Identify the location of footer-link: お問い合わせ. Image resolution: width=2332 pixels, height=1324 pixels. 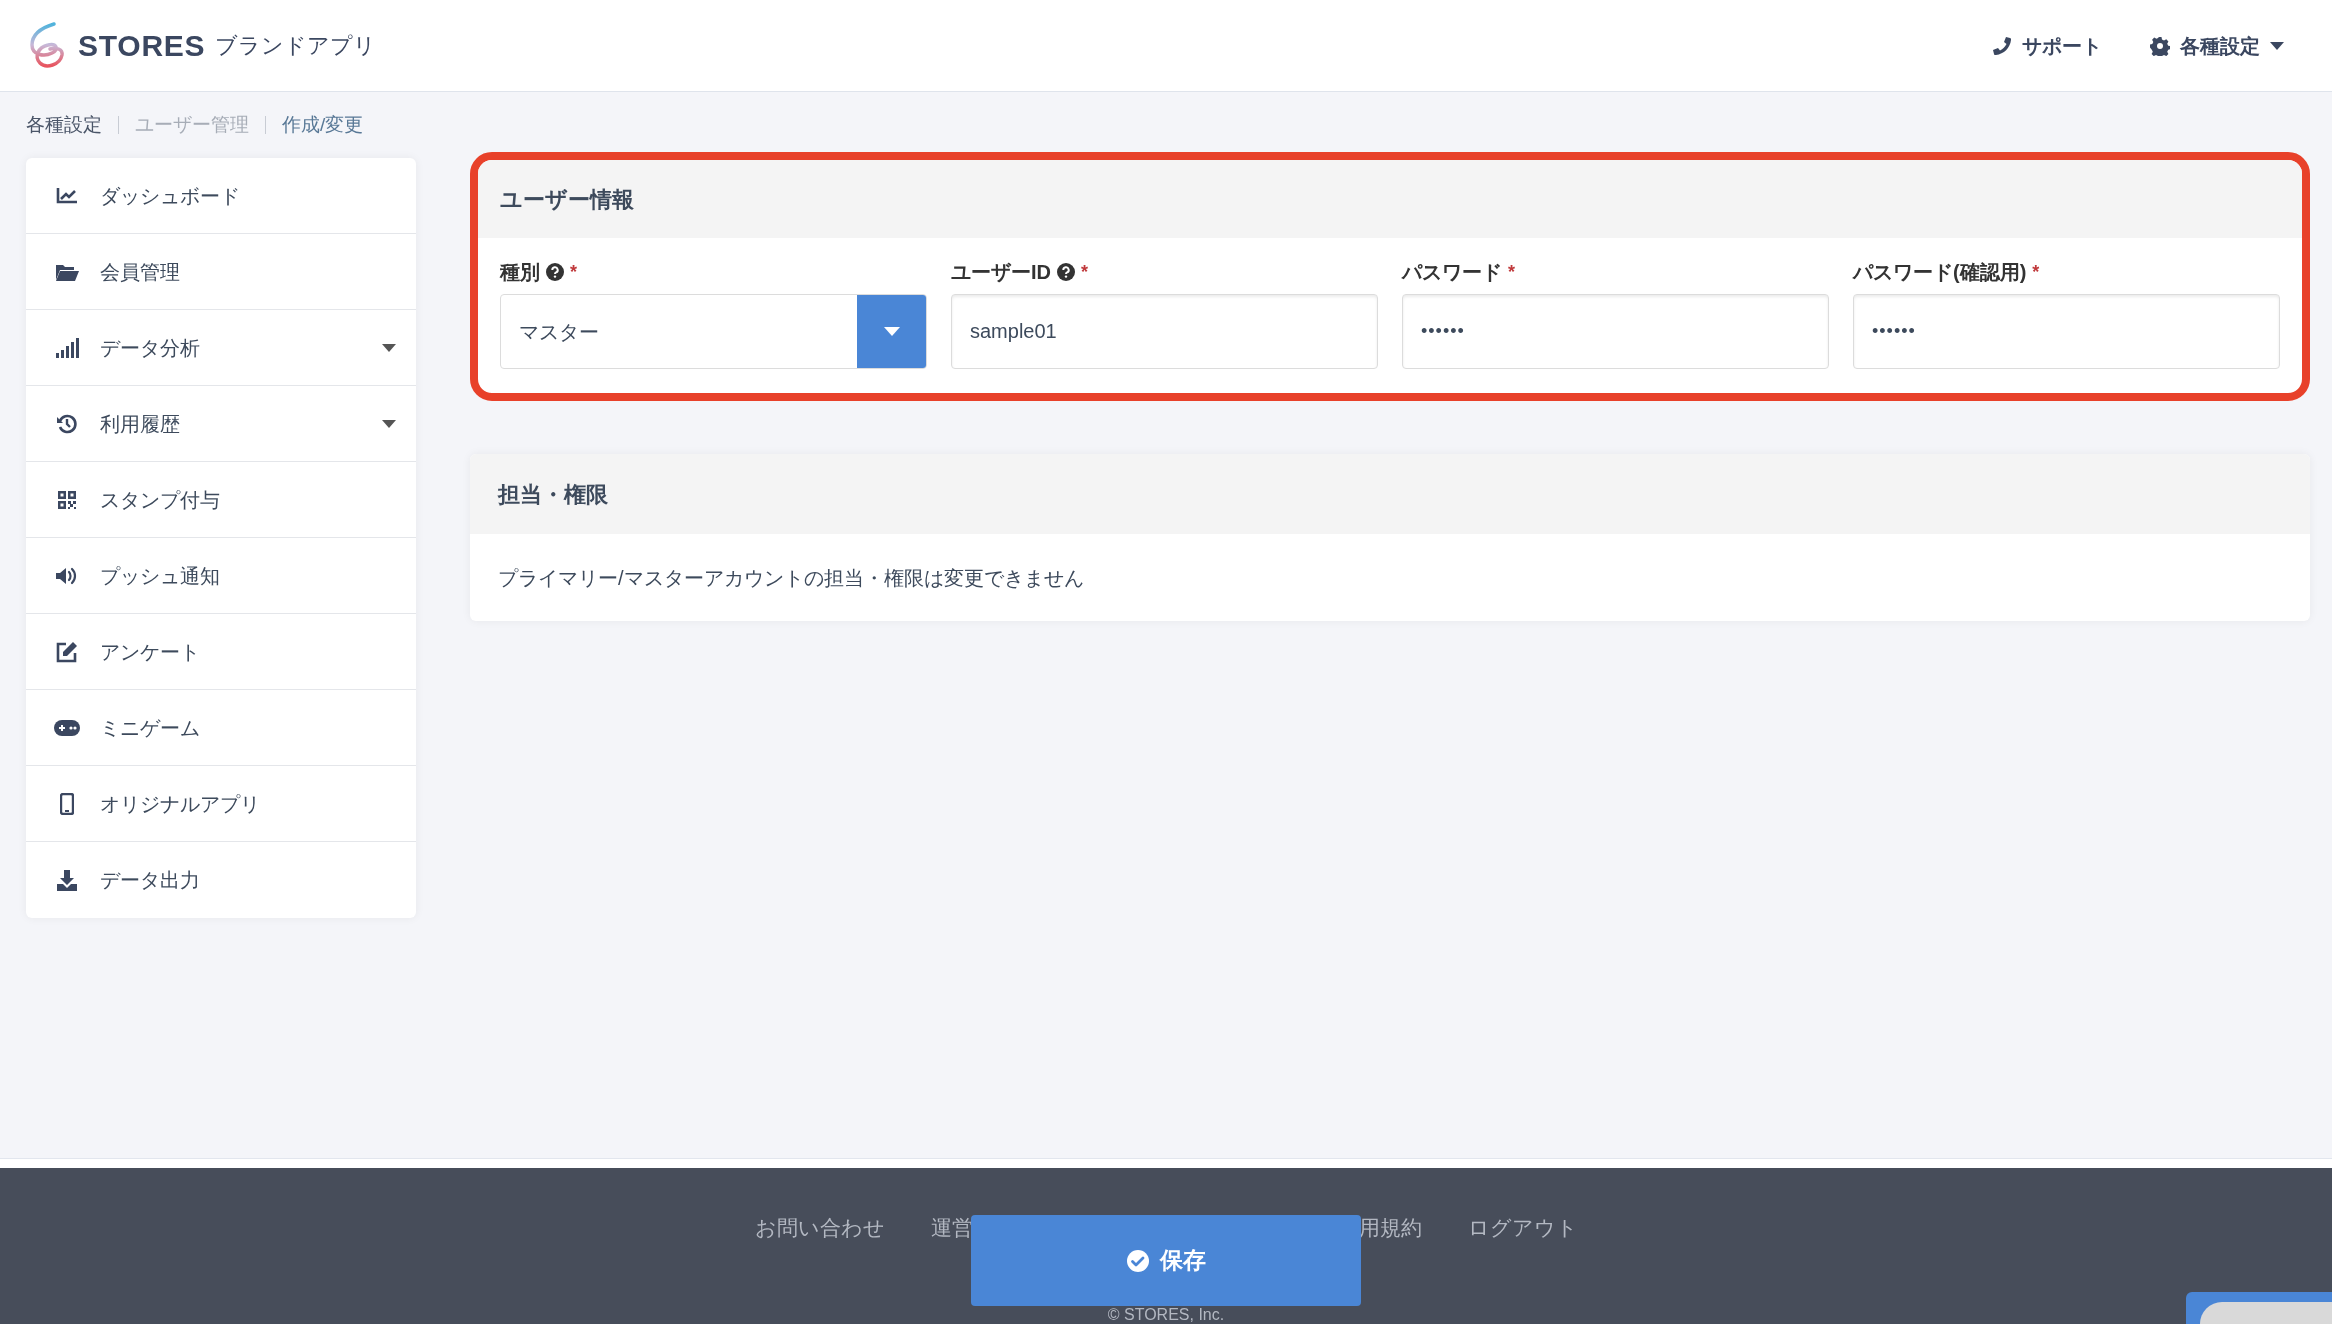
(819, 1228).